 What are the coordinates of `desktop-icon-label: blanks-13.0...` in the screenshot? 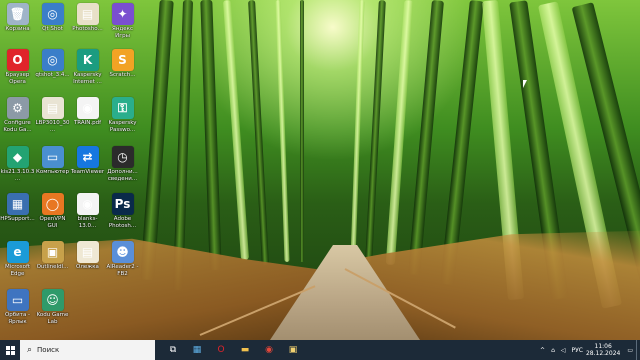 It's located at (87, 222).